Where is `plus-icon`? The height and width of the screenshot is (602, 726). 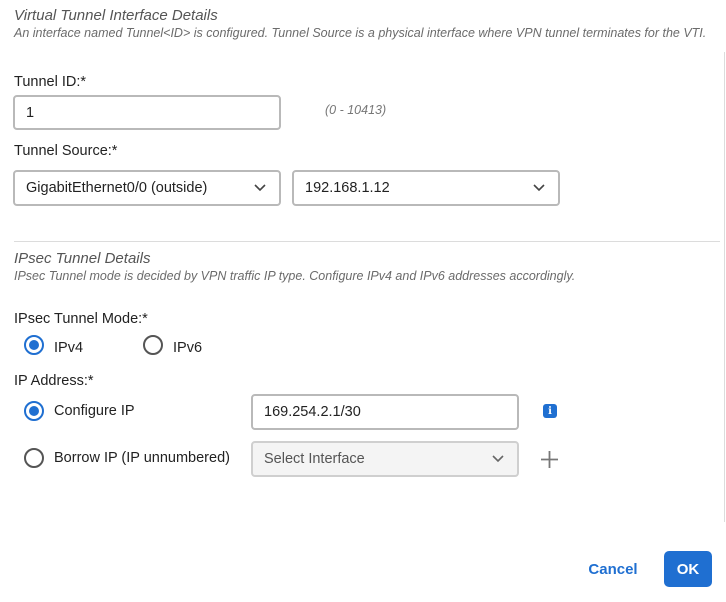 plus-icon is located at coordinates (549, 459).